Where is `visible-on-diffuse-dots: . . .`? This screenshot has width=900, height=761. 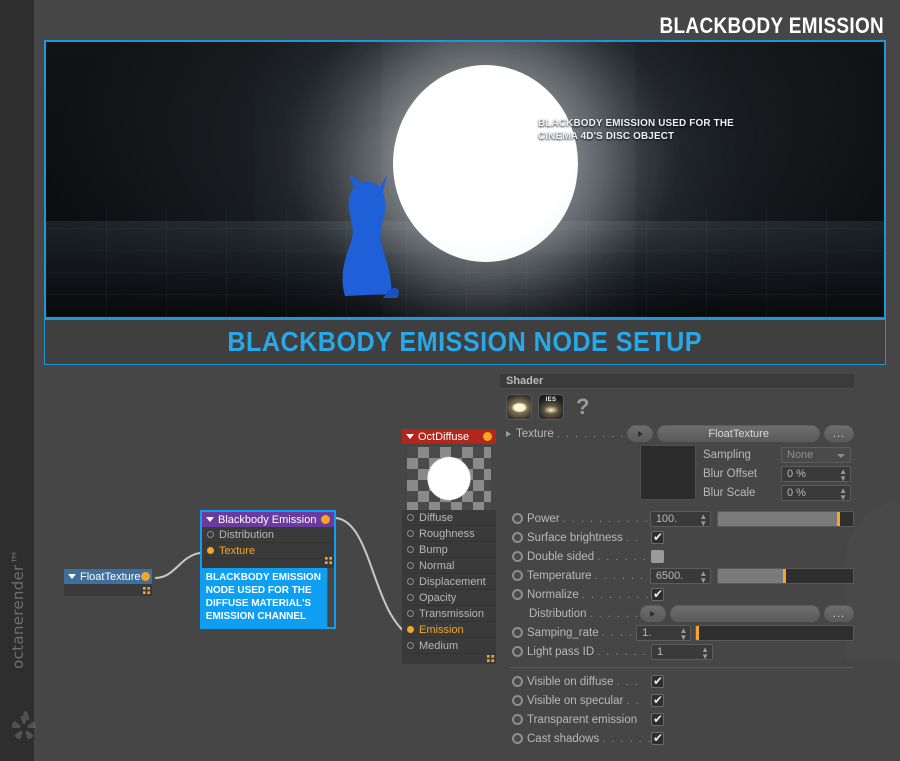
visible-on-diffuse-dots: . . . is located at coordinates (628, 681).